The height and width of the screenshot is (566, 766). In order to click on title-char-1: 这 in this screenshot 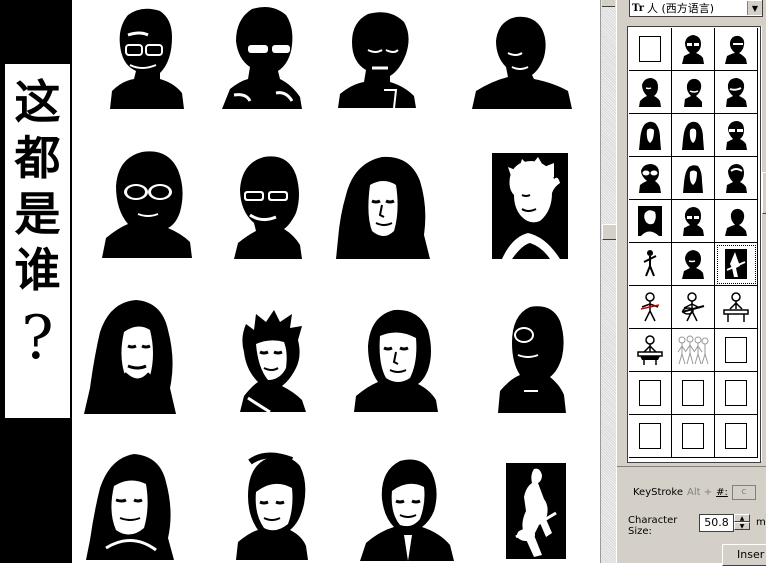, I will do `click(37, 102)`.